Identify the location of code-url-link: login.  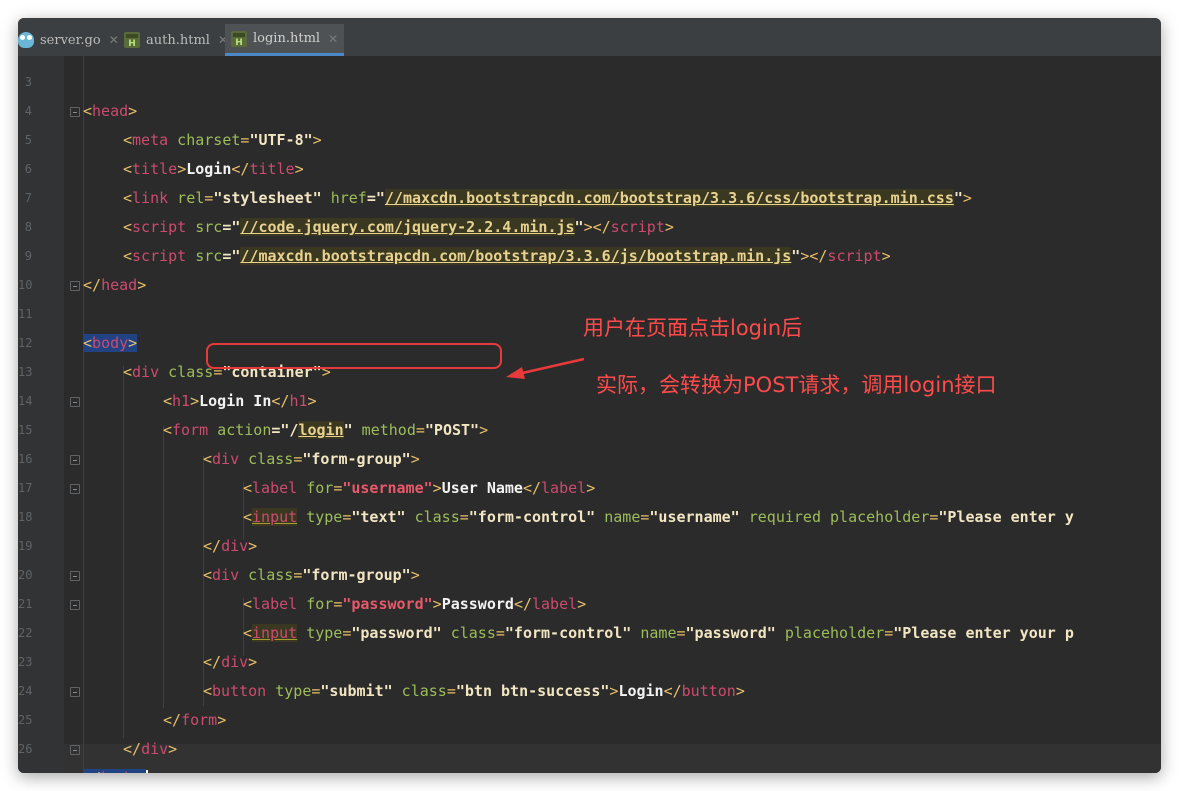
(321, 430).